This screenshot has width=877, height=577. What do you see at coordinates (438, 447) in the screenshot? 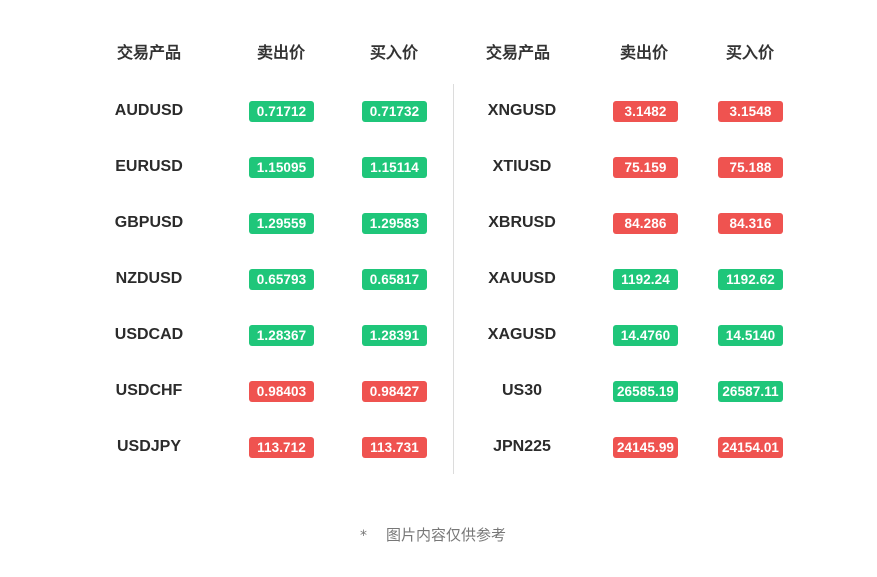
I see `quote-row: JPN225 24145.99 24154.01` at bounding box center [438, 447].